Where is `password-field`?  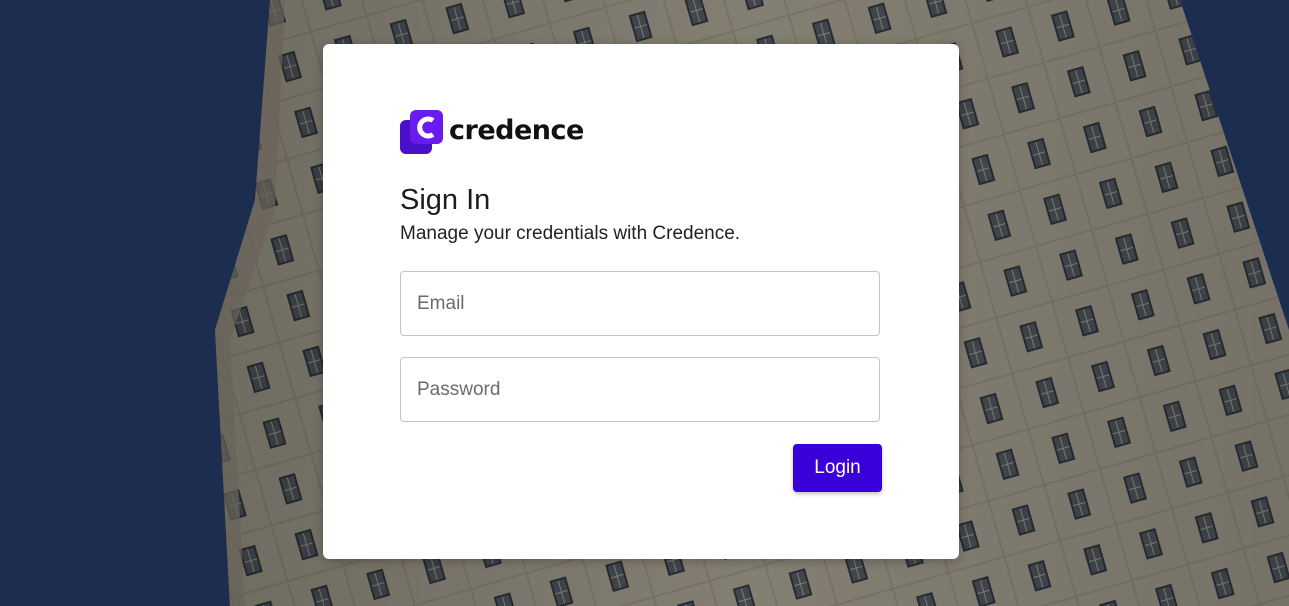
password-field is located at coordinates (640, 389).